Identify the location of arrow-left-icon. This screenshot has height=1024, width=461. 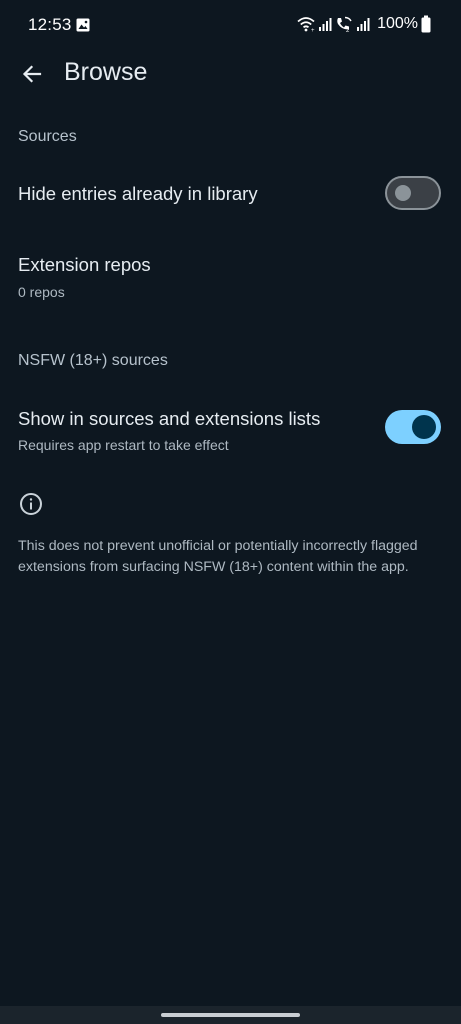
(32, 74).